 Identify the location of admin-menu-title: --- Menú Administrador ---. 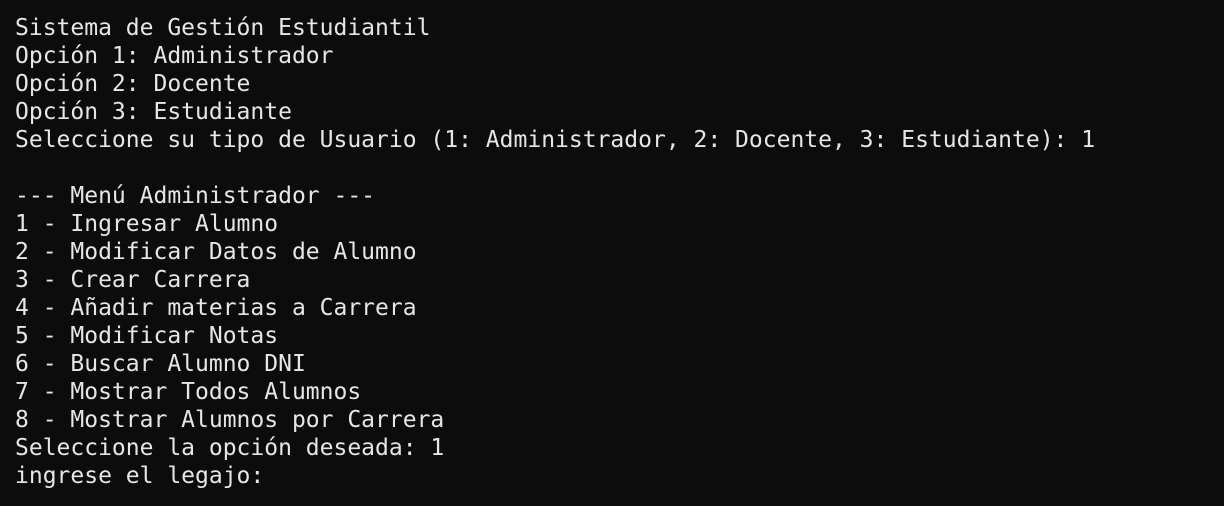
(195, 196).